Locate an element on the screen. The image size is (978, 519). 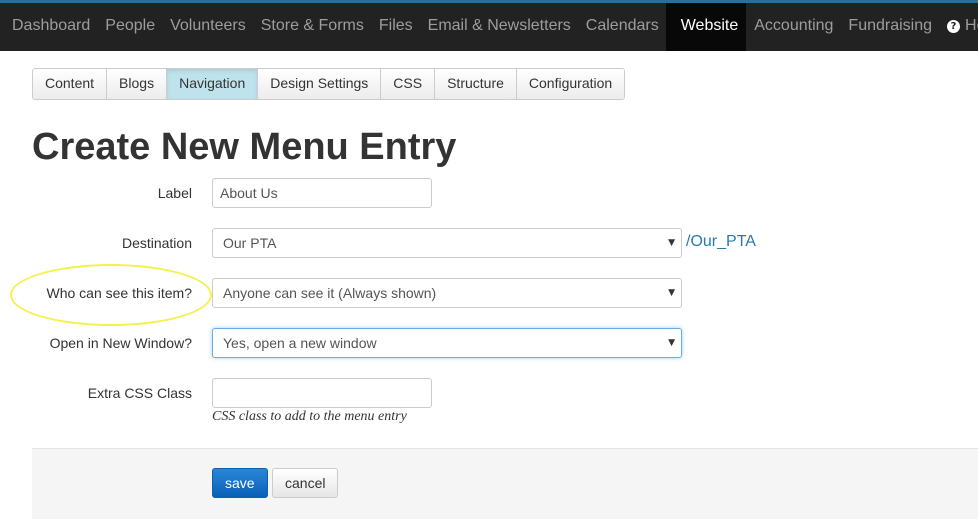
nav-item-people: People is located at coordinates (129, 27).